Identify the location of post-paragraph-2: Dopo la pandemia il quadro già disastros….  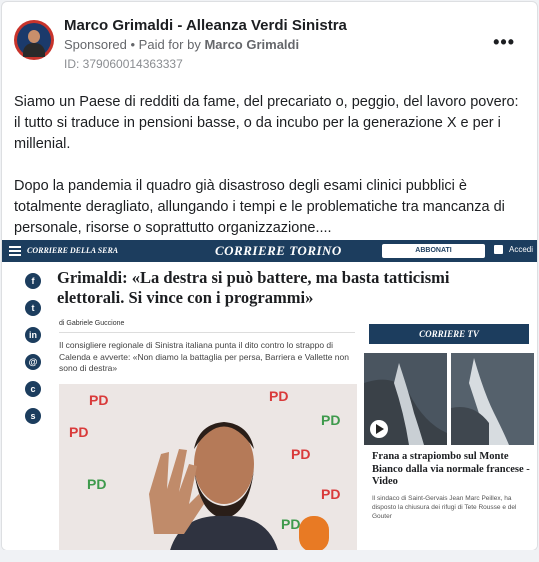
(259, 207).